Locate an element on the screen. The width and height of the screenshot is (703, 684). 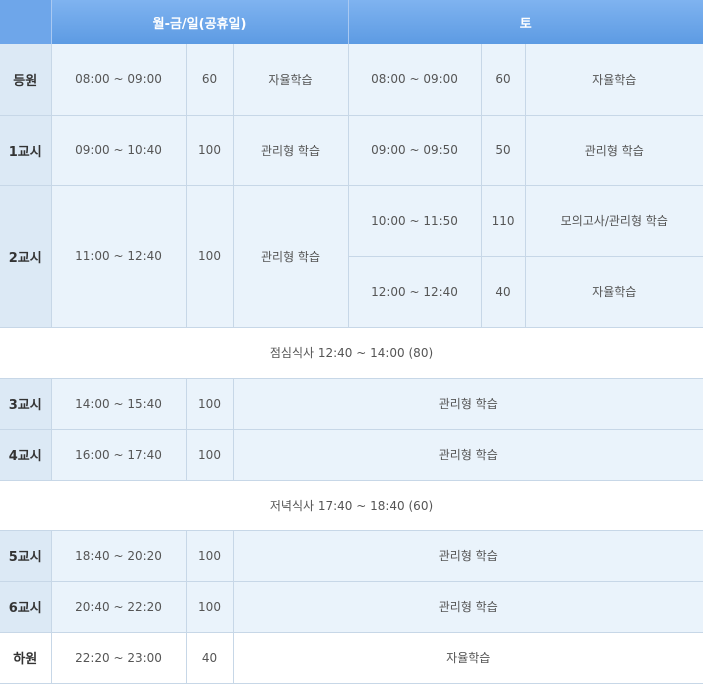
weekday-minutes: 60 is located at coordinates (210, 80).